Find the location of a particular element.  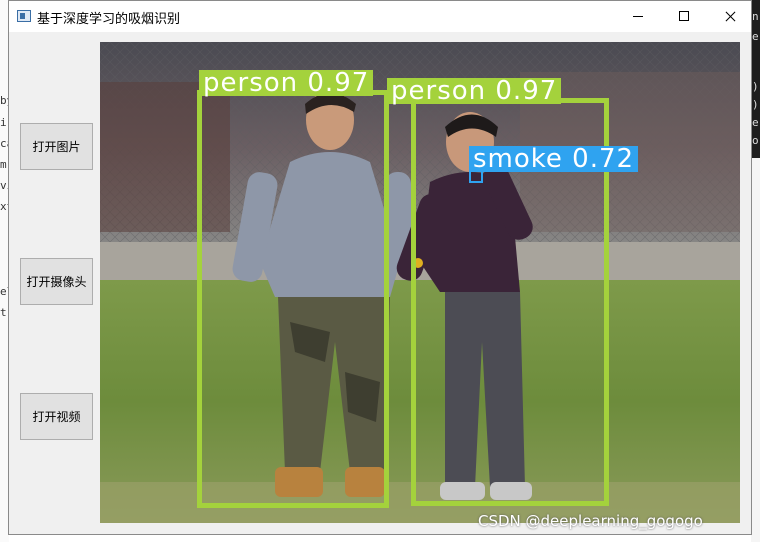

open-video-button: 打开视频 is located at coordinates (56, 416).